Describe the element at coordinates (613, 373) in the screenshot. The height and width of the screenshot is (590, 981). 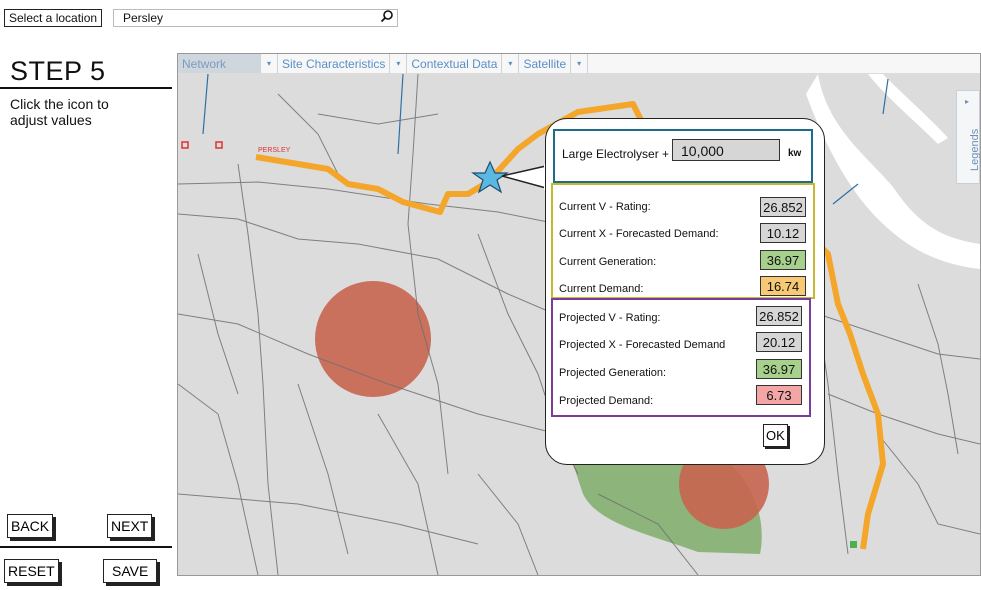
I see `projected-gen-label: Projected Generation:` at that location.